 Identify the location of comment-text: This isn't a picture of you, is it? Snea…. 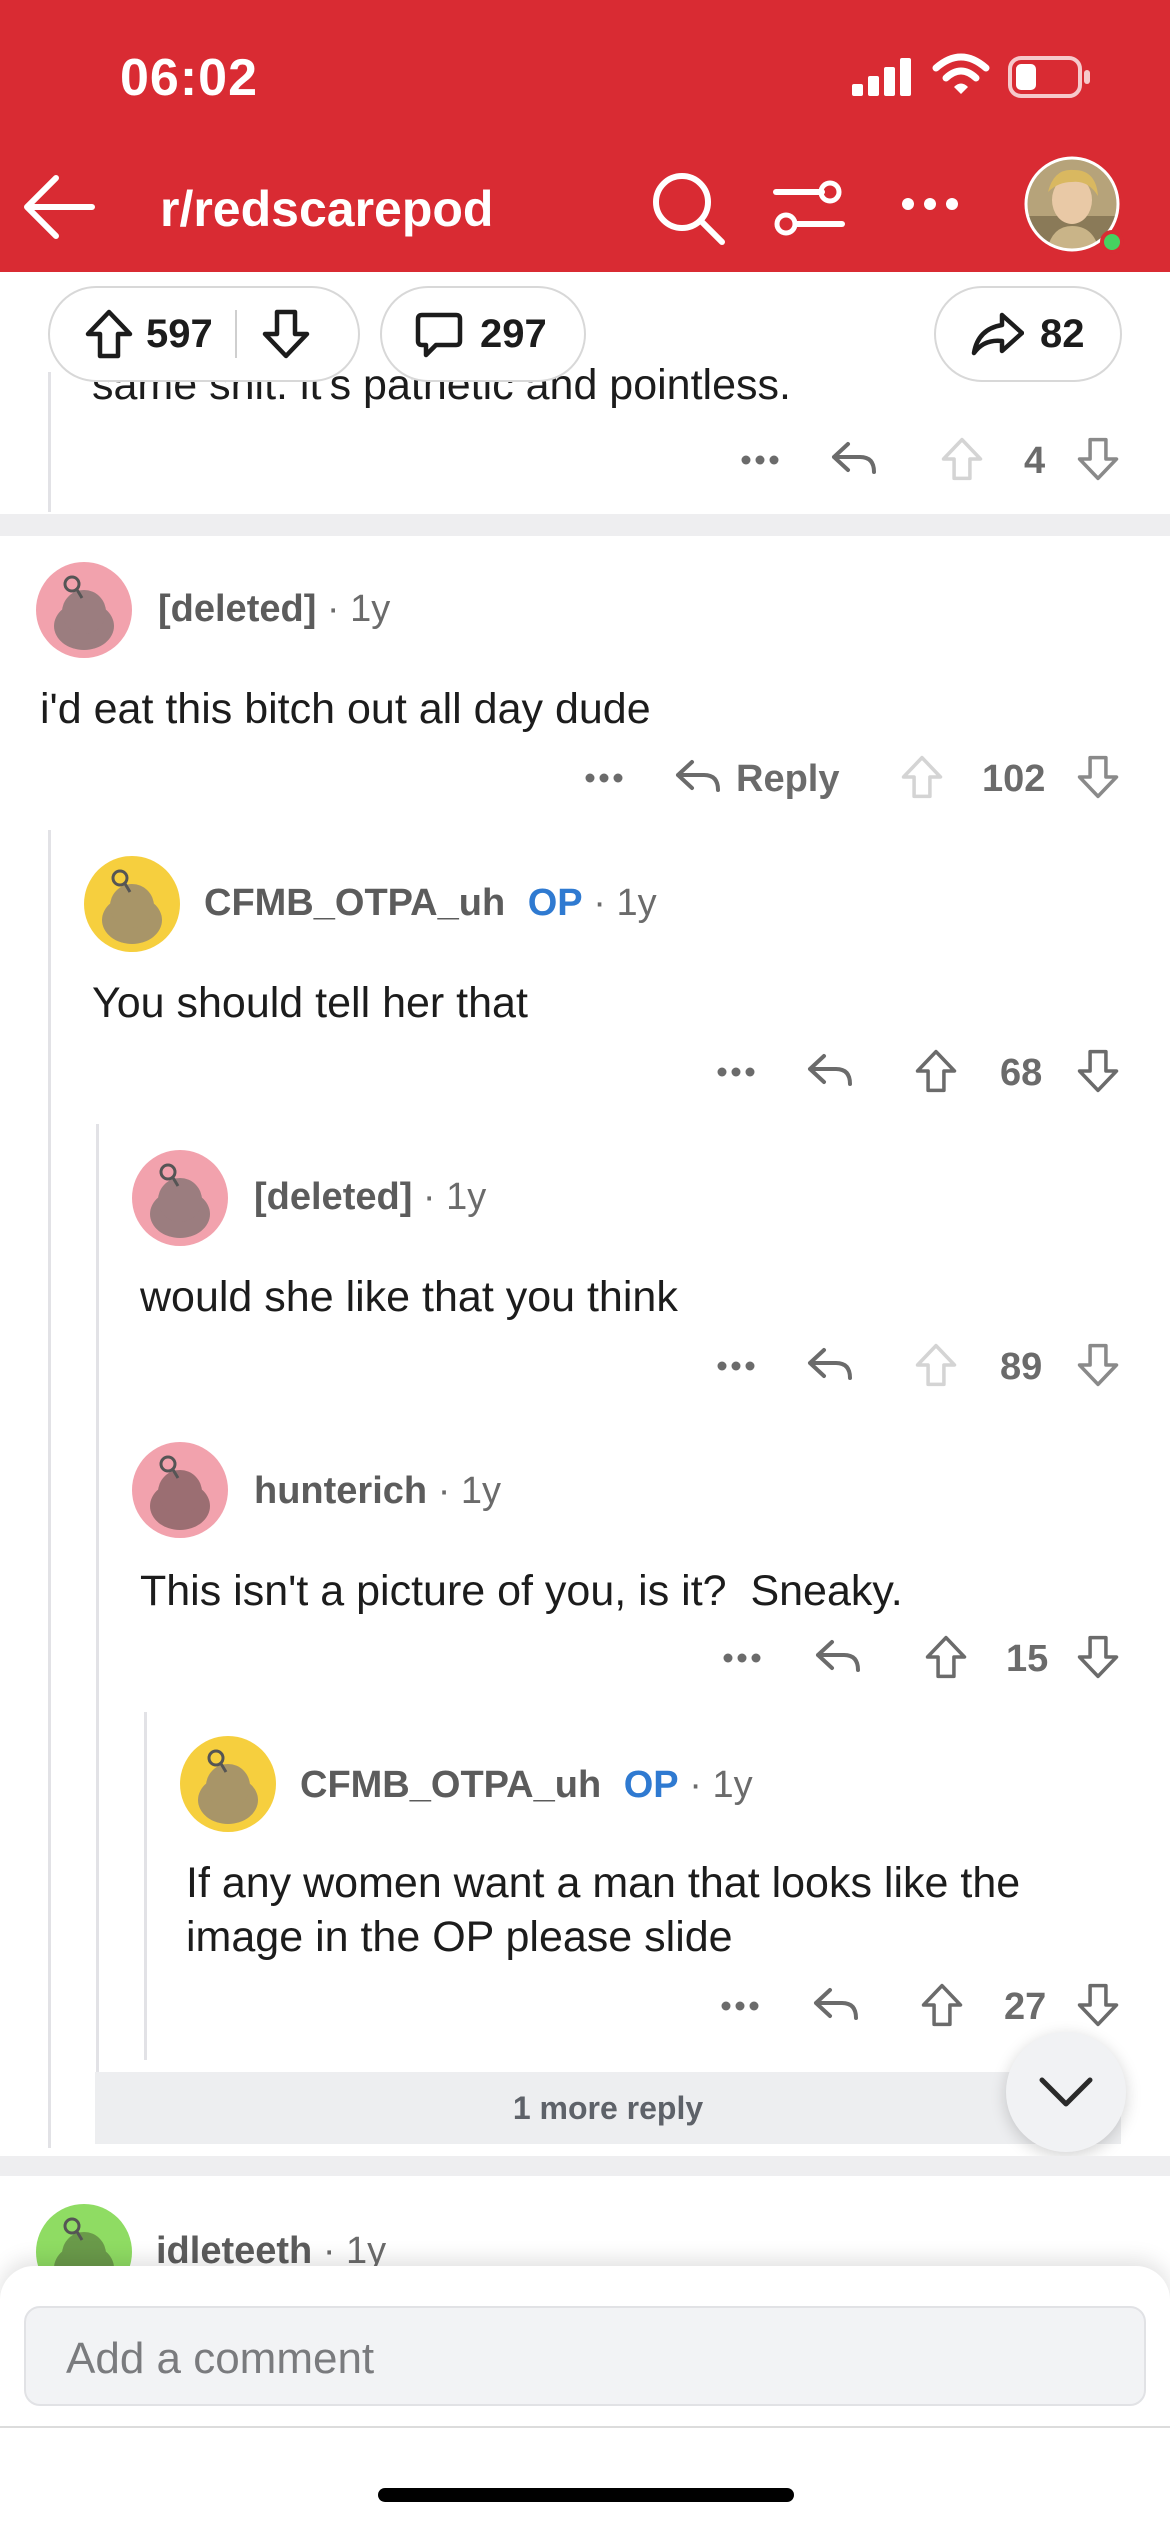
(521, 1591).